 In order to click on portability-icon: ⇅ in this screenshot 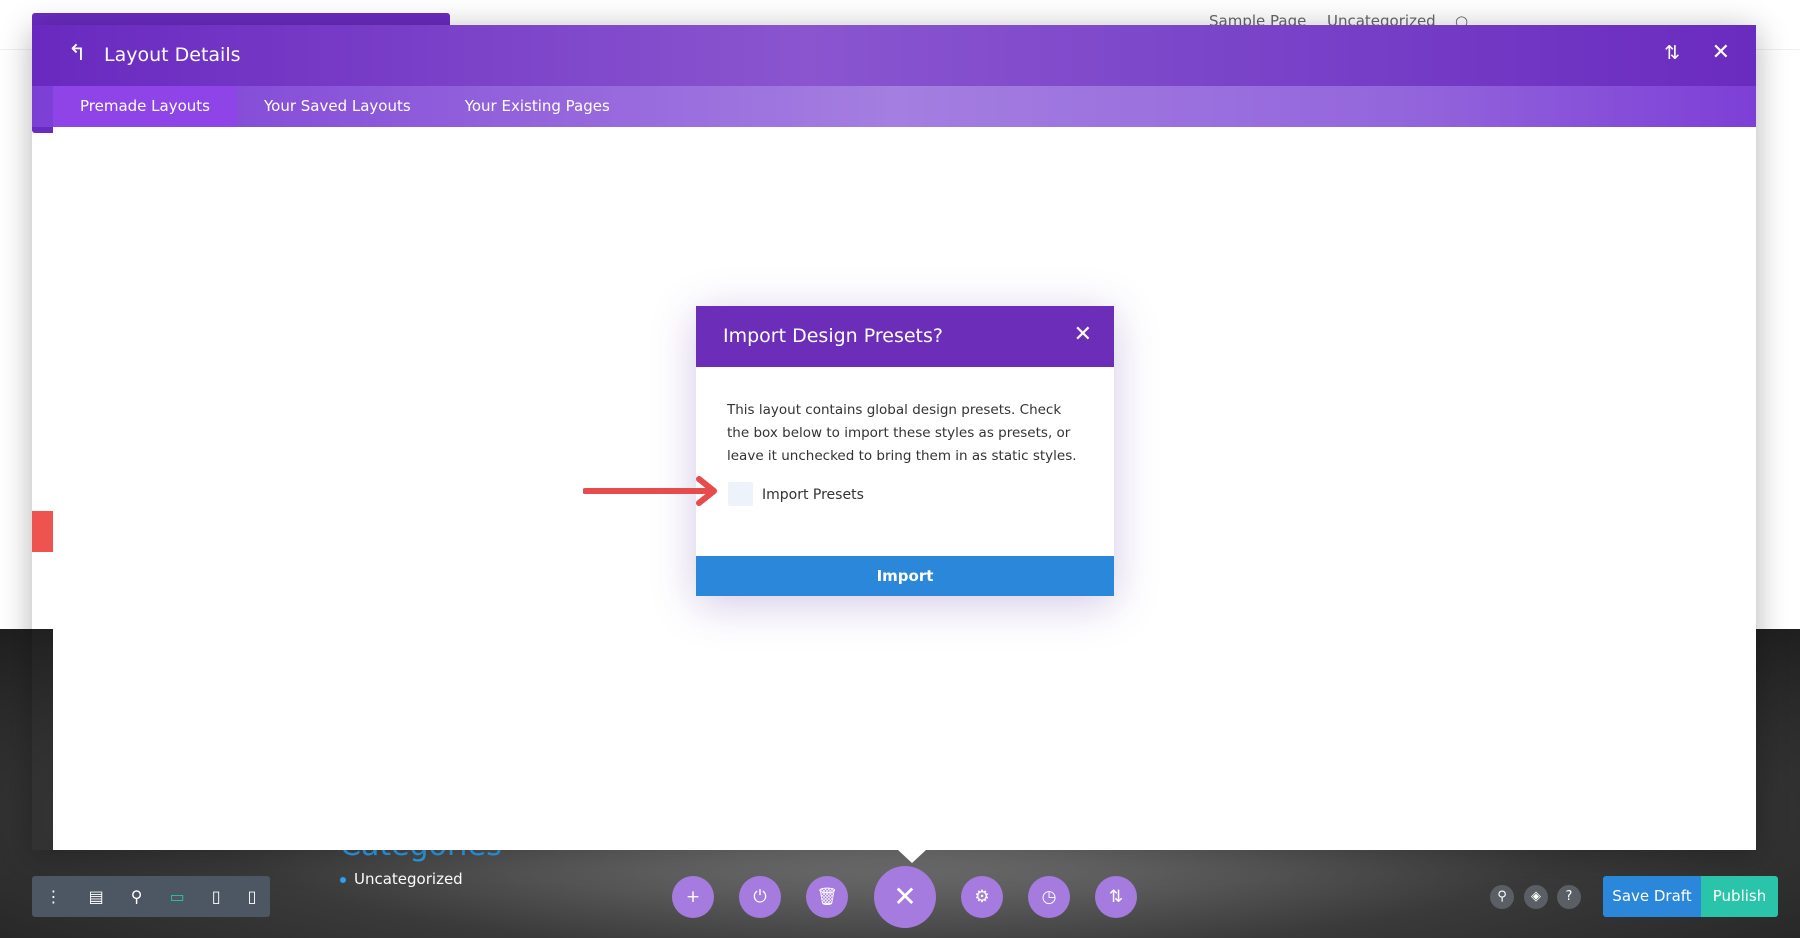, I will do `click(1116, 897)`.